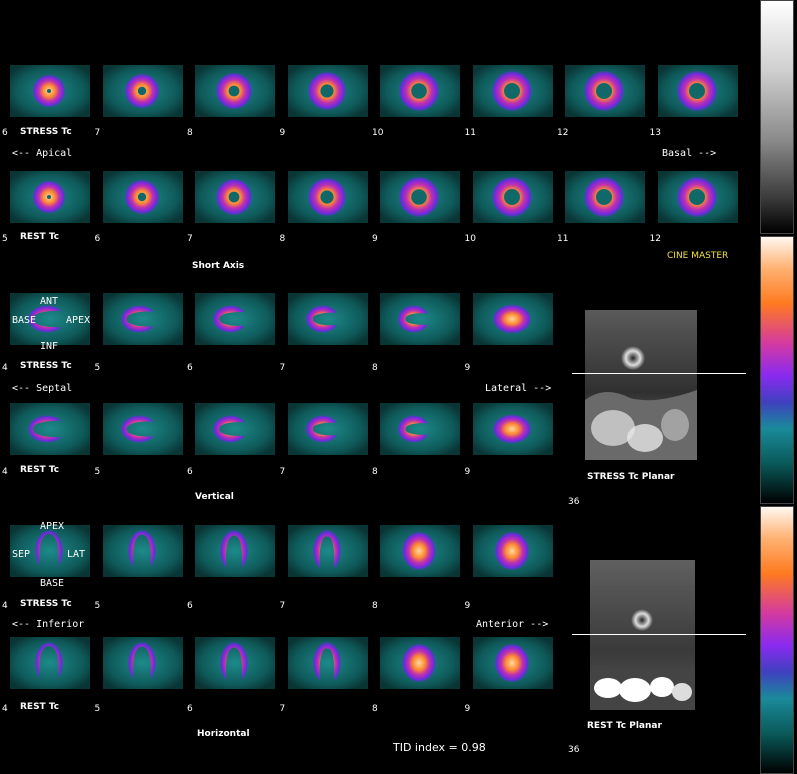 The height and width of the screenshot is (774, 797). Describe the element at coordinates (5, 368) in the screenshot. I see `vertical-stress-slice-number: 4` at that location.